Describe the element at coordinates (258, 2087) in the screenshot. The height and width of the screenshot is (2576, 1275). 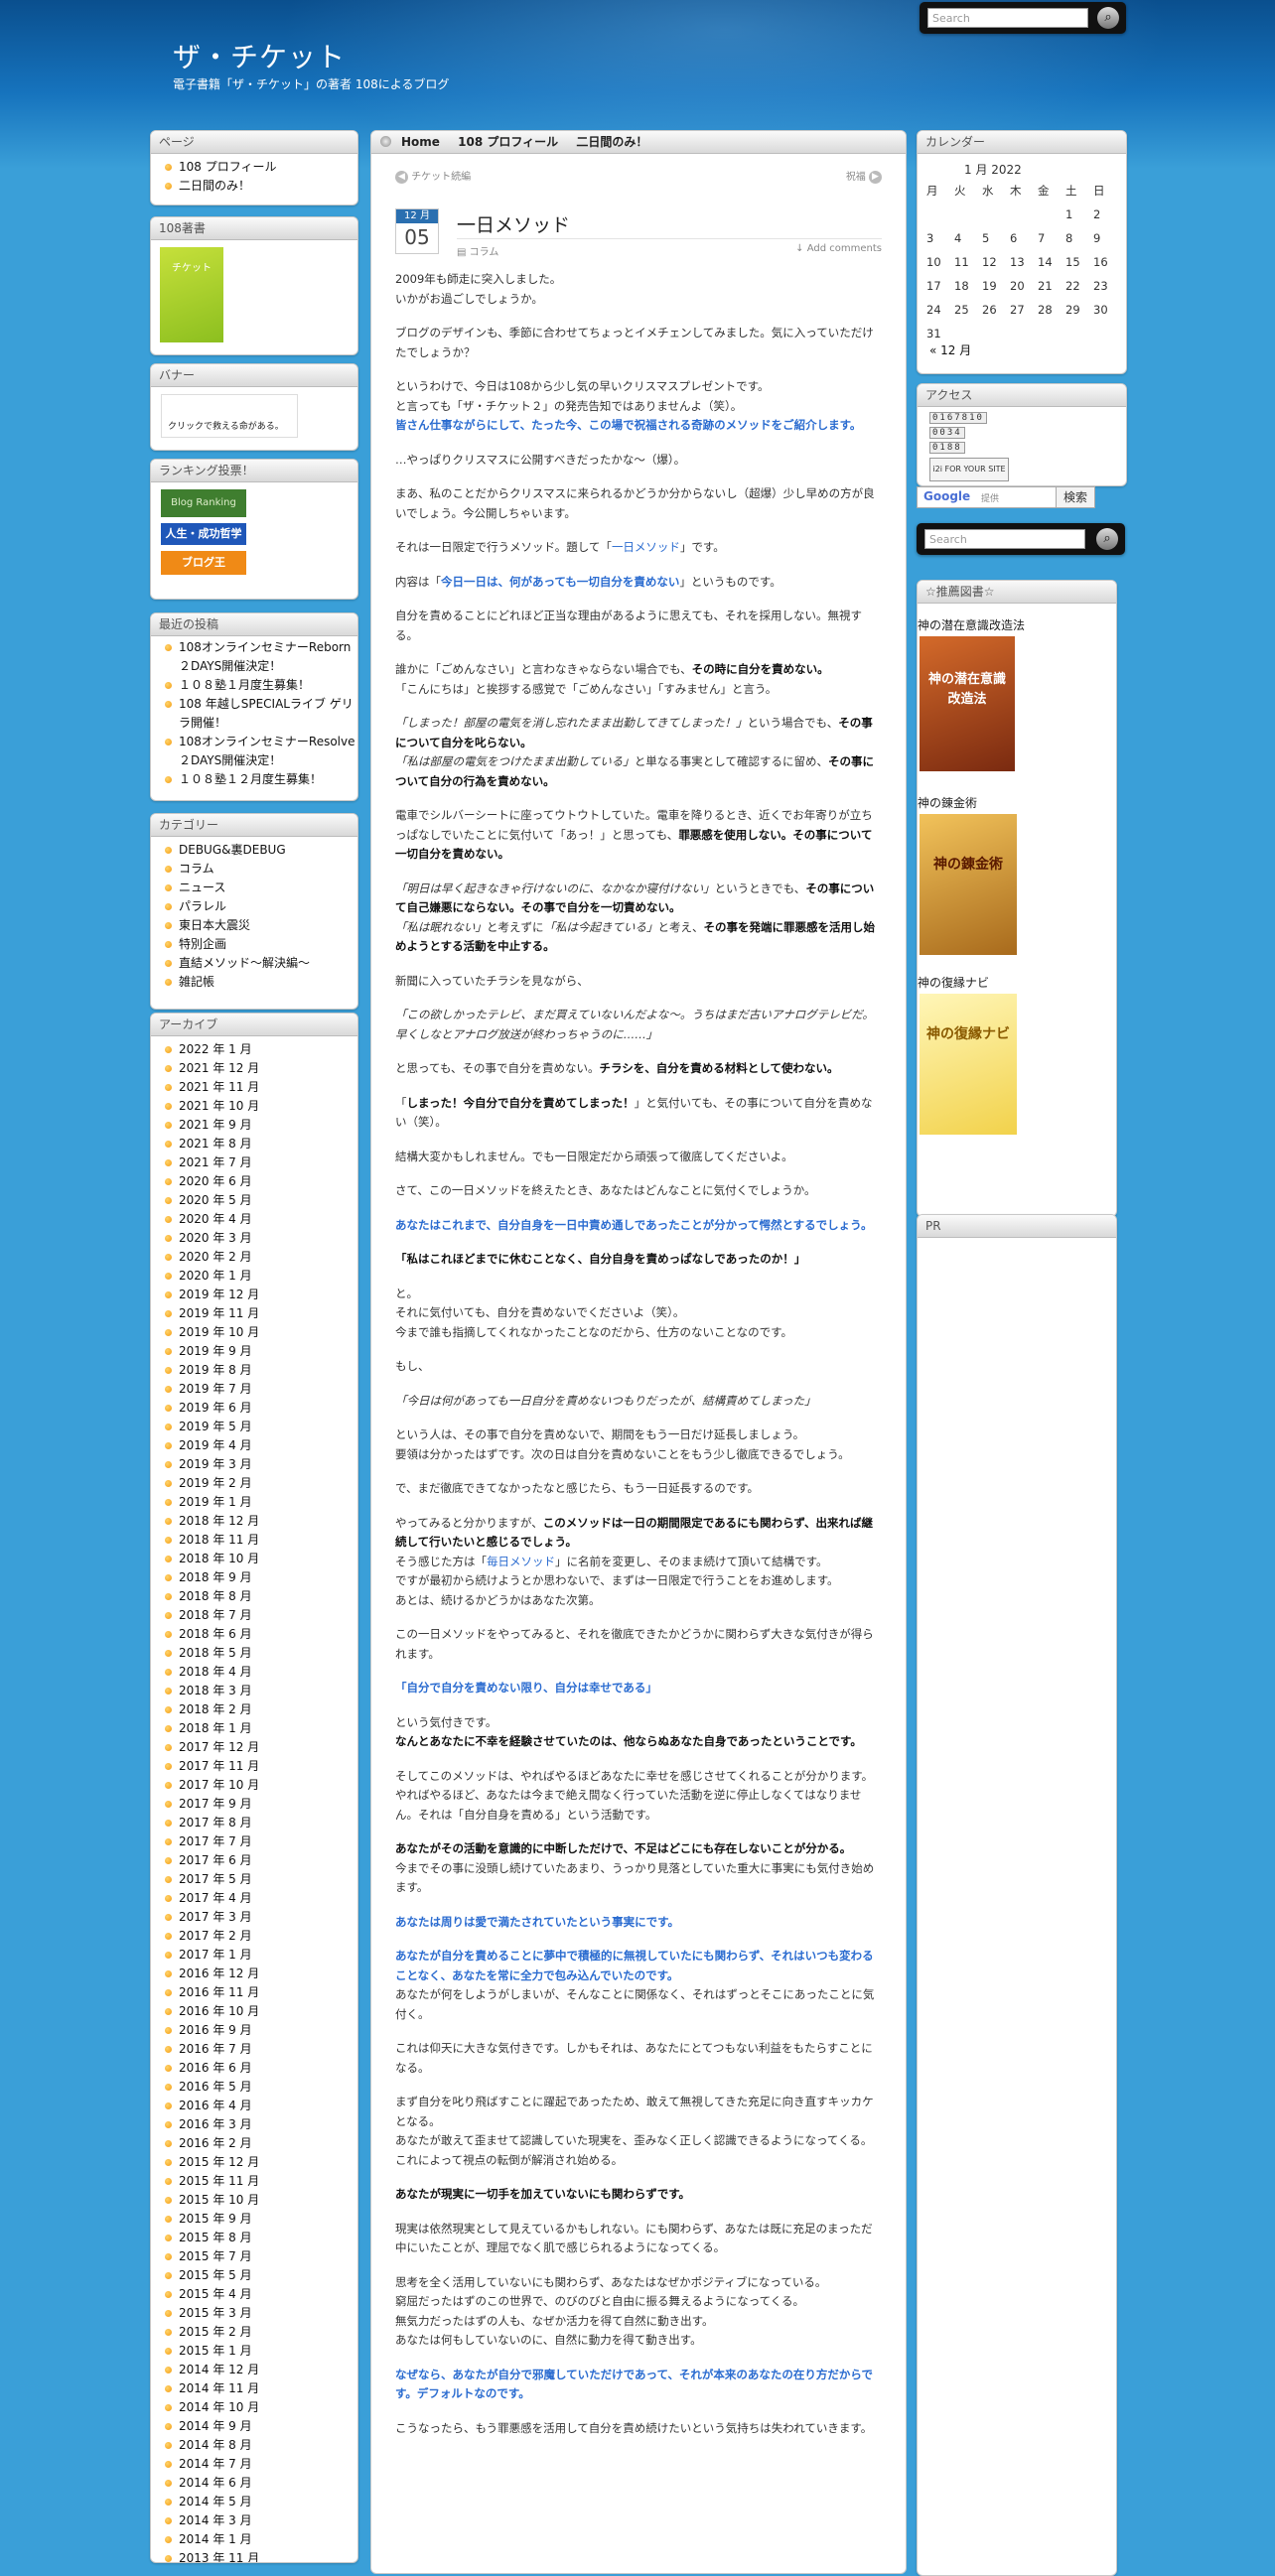
I see `archive-link: 2016 年 5 月` at that location.